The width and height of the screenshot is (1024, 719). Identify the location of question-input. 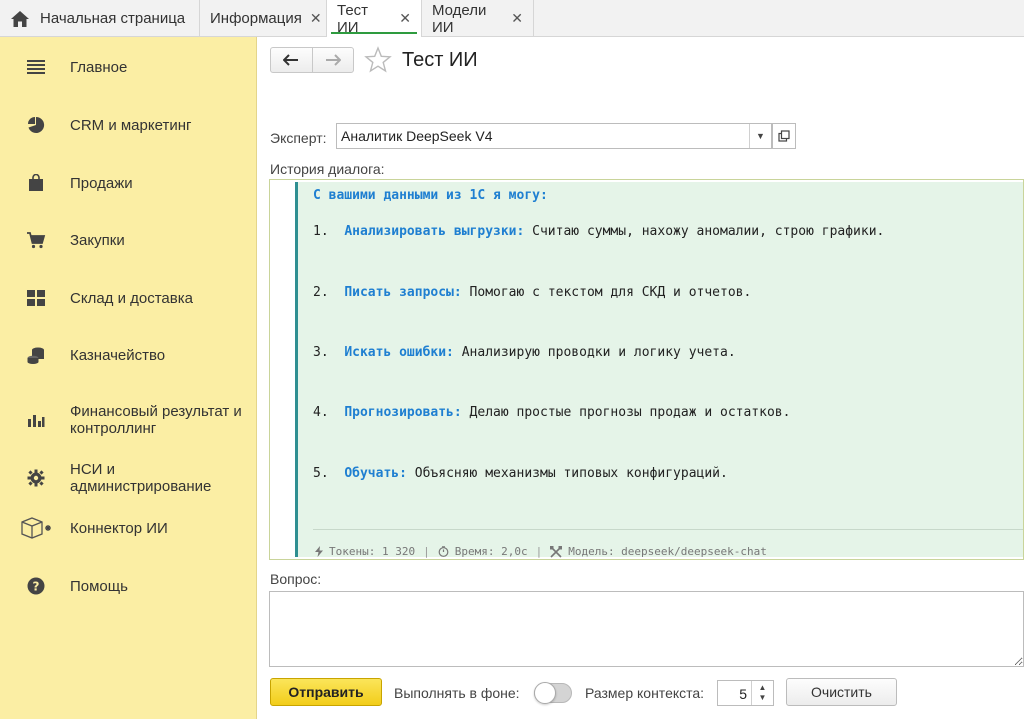
(646, 629).